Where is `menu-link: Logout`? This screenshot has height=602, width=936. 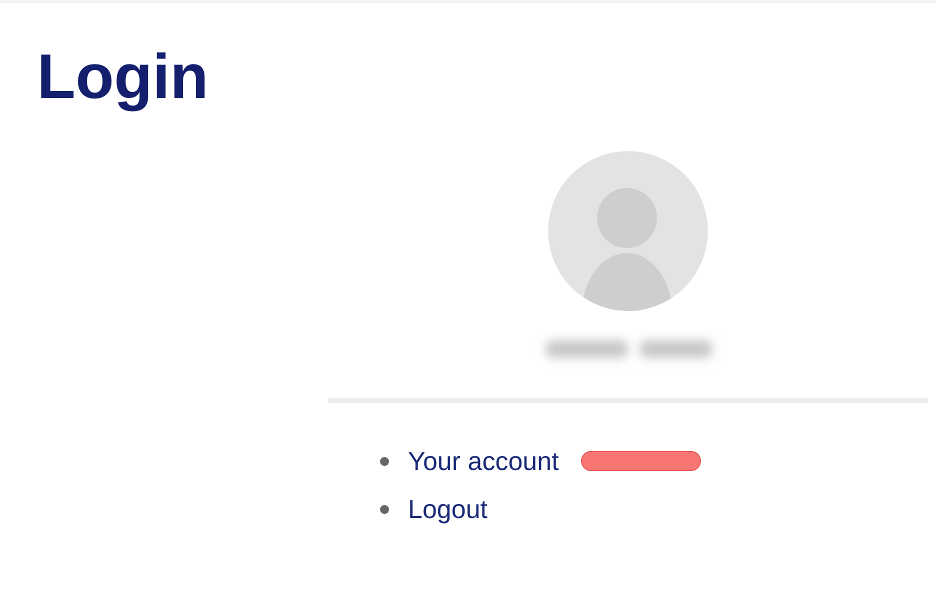
menu-link: Logout is located at coordinates (448, 509).